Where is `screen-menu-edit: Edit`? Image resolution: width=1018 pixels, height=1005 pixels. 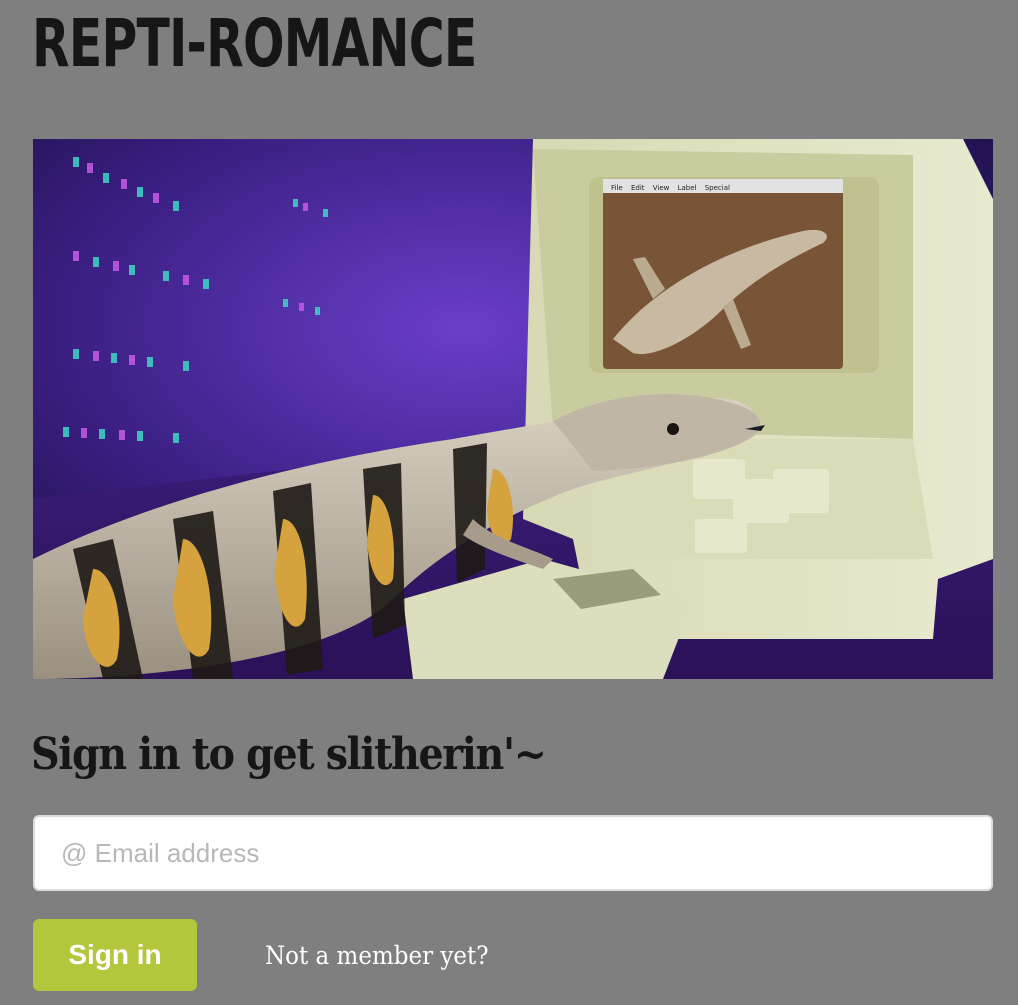 screen-menu-edit: Edit is located at coordinates (638, 188).